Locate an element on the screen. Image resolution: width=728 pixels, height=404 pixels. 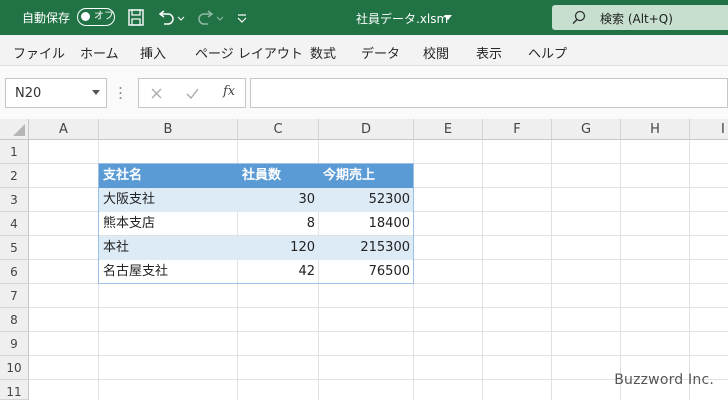
tab-home: ホーム is located at coordinates (99, 52).